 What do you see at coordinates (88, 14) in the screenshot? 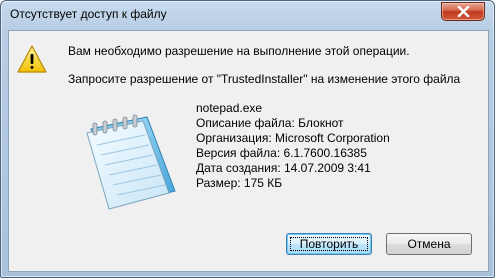
I see `window-title: Отсутствует доступ к файлу` at bounding box center [88, 14].